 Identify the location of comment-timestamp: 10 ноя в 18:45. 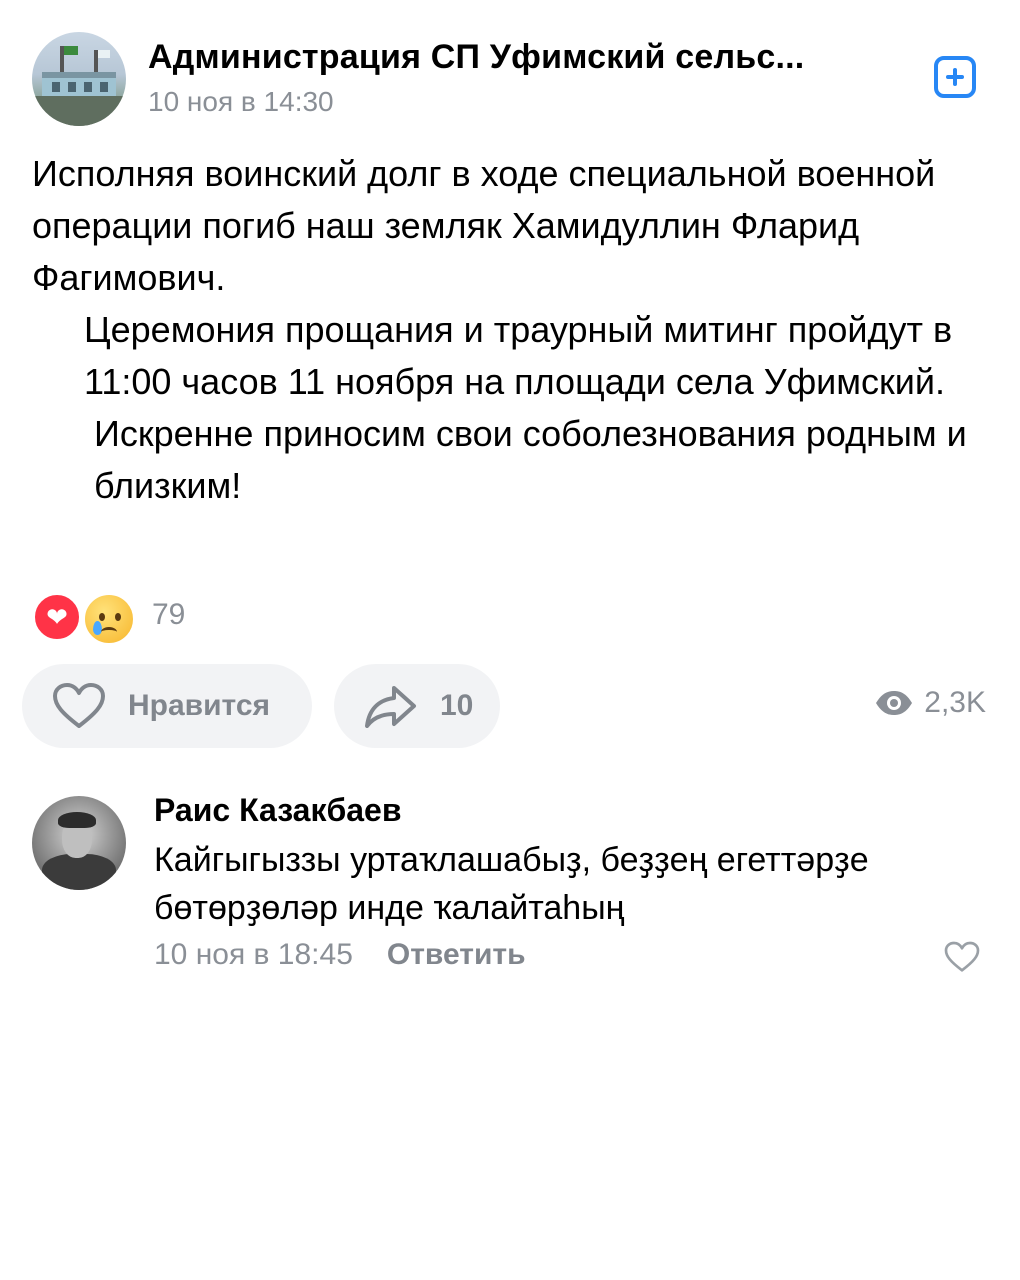
(253, 954).